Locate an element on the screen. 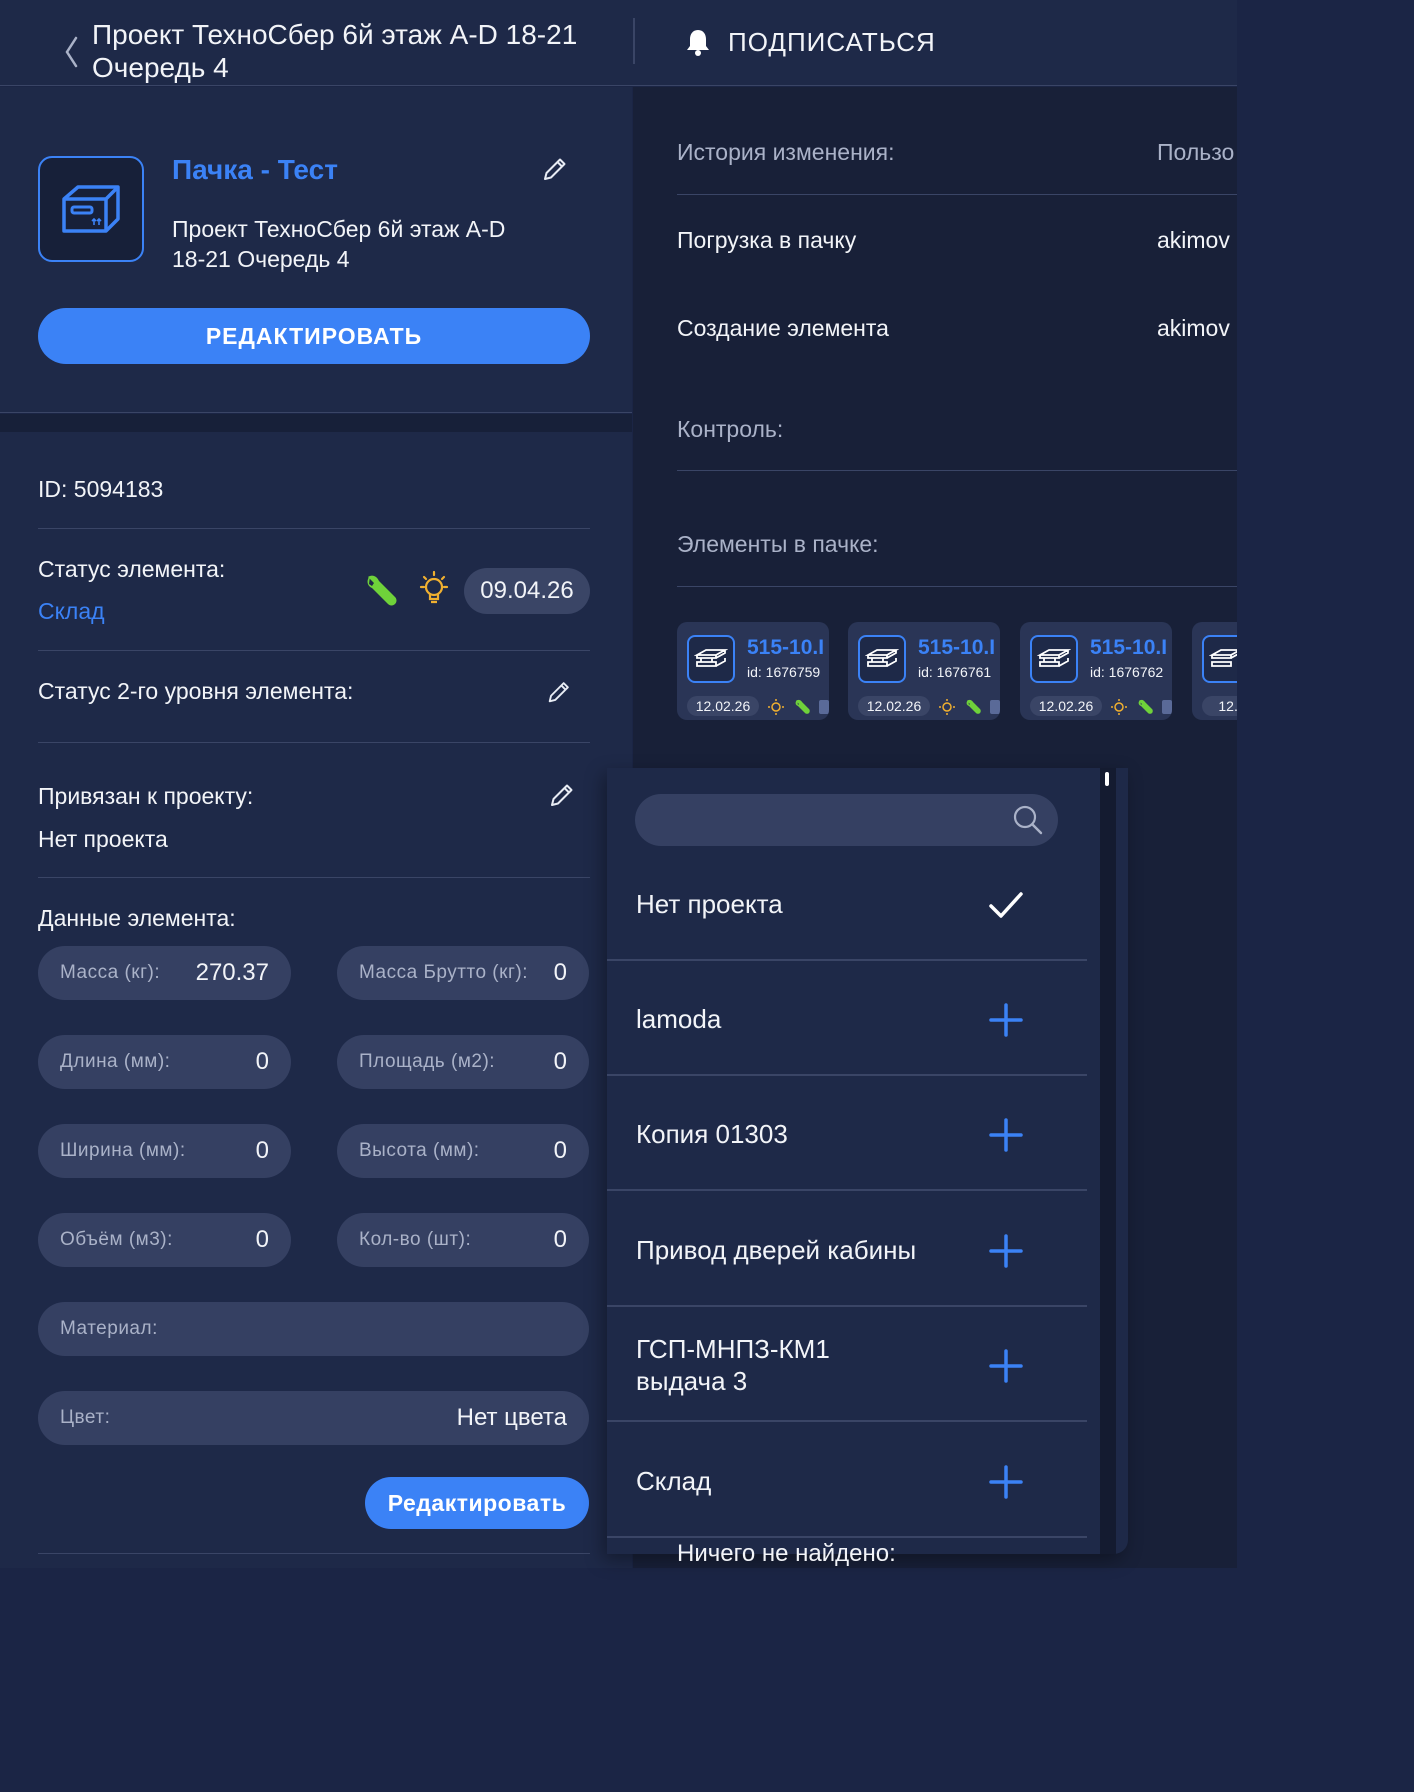 This screenshot has width=1414, height=1792. status-value: Склад is located at coordinates (71, 611).